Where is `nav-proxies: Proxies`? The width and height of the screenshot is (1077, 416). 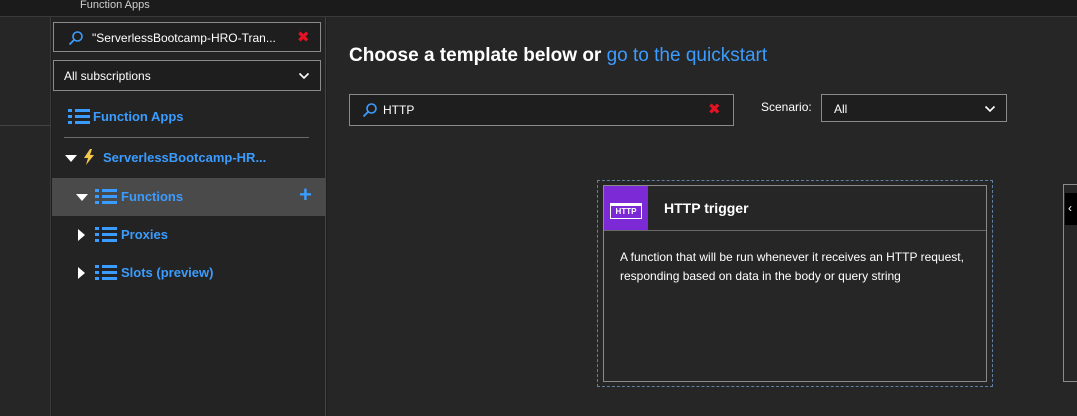
nav-proxies: Proxies is located at coordinates (189, 235).